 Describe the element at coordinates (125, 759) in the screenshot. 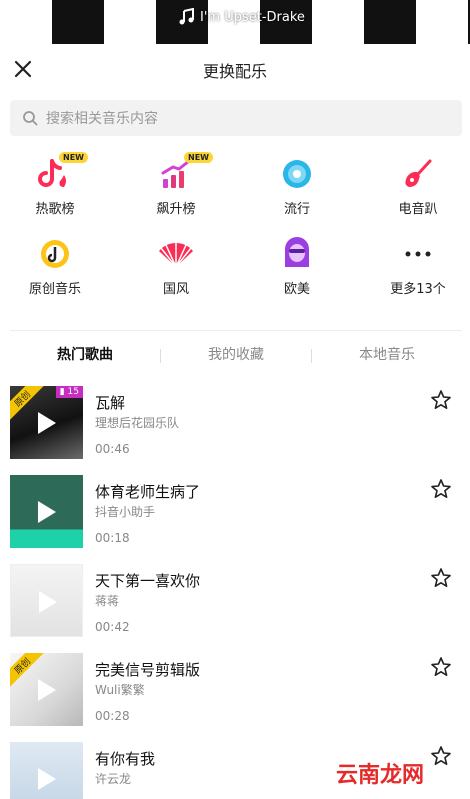

I see `song-title: 有你有我` at that location.